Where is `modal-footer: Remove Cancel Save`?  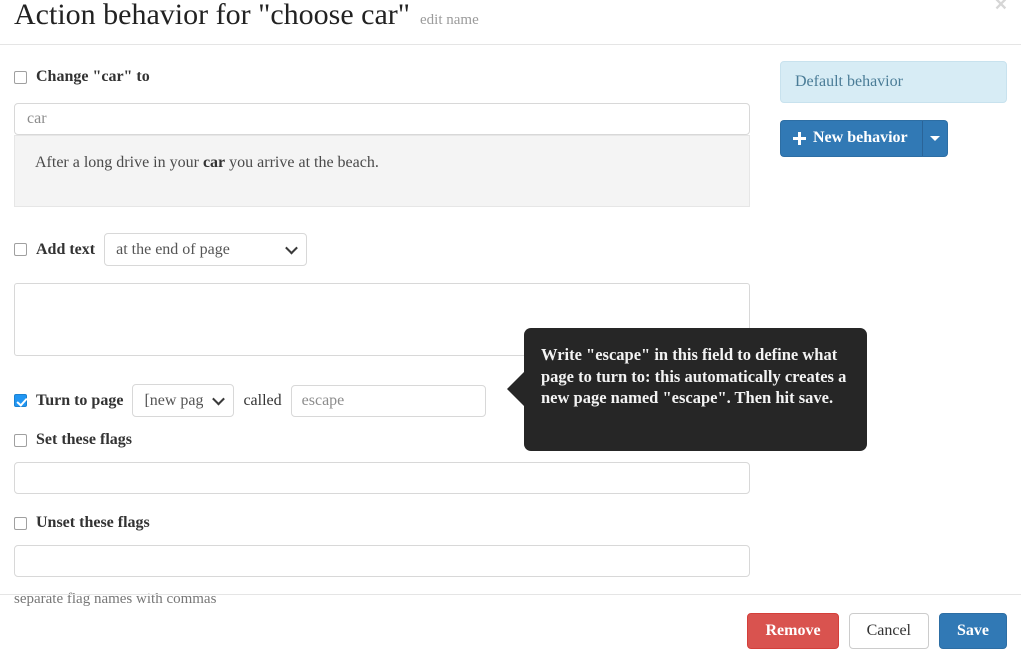
modal-footer: Remove Cancel Save is located at coordinates (510, 625).